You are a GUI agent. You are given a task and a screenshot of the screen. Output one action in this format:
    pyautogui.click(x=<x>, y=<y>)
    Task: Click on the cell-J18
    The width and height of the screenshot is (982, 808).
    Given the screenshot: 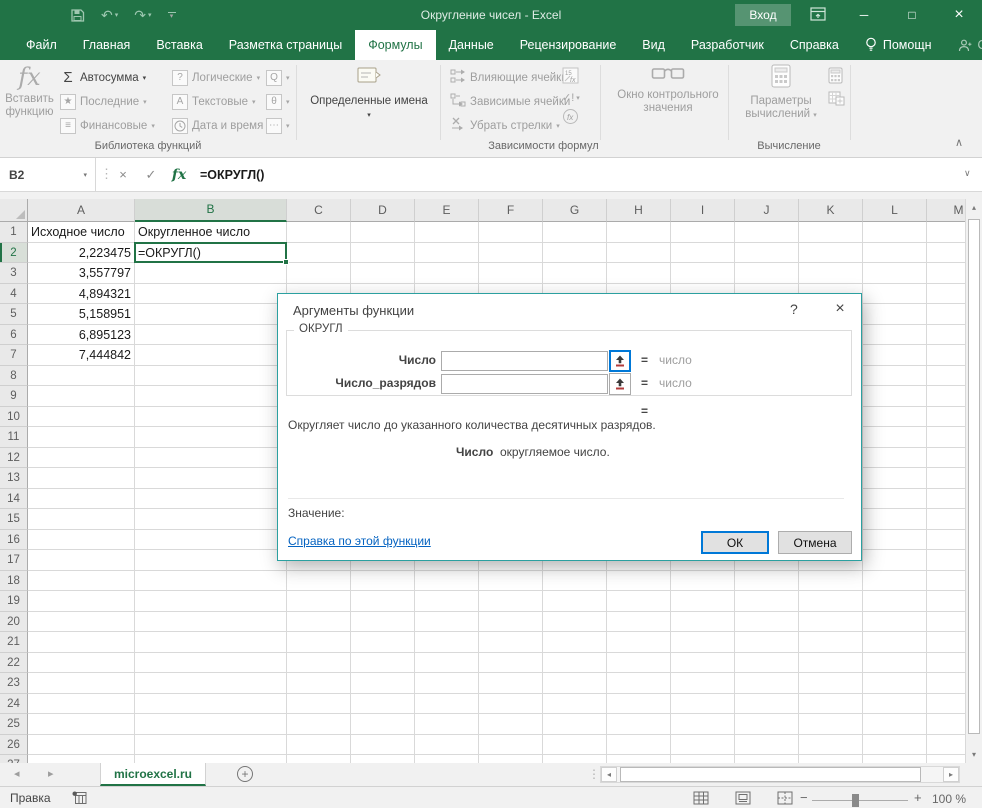 What is the action you would take?
    pyautogui.click(x=767, y=580)
    